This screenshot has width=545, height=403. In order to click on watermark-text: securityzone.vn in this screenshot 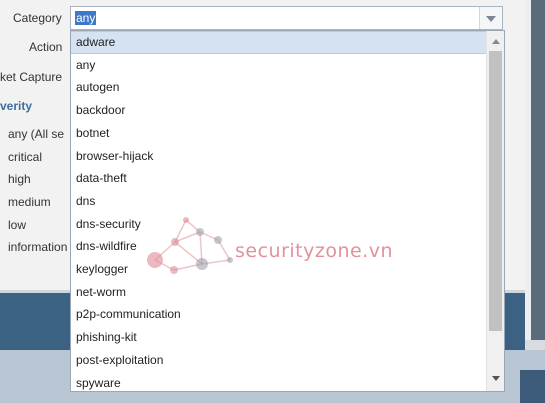, I will do `click(314, 251)`.